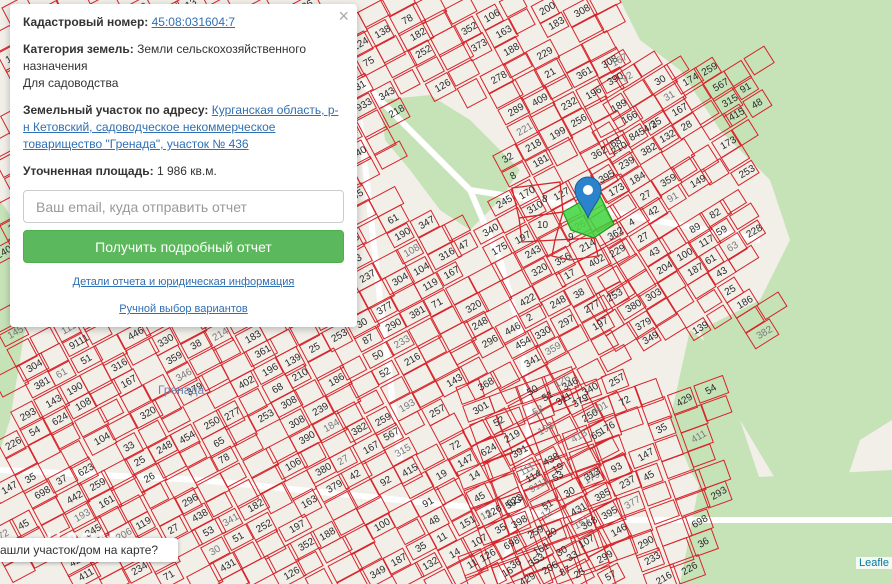 The width and height of the screenshot is (892, 584). What do you see at coordinates (71, 83) in the screenshot?
I see `land-usage-value: Для садоводства` at bounding box center [71, 83].